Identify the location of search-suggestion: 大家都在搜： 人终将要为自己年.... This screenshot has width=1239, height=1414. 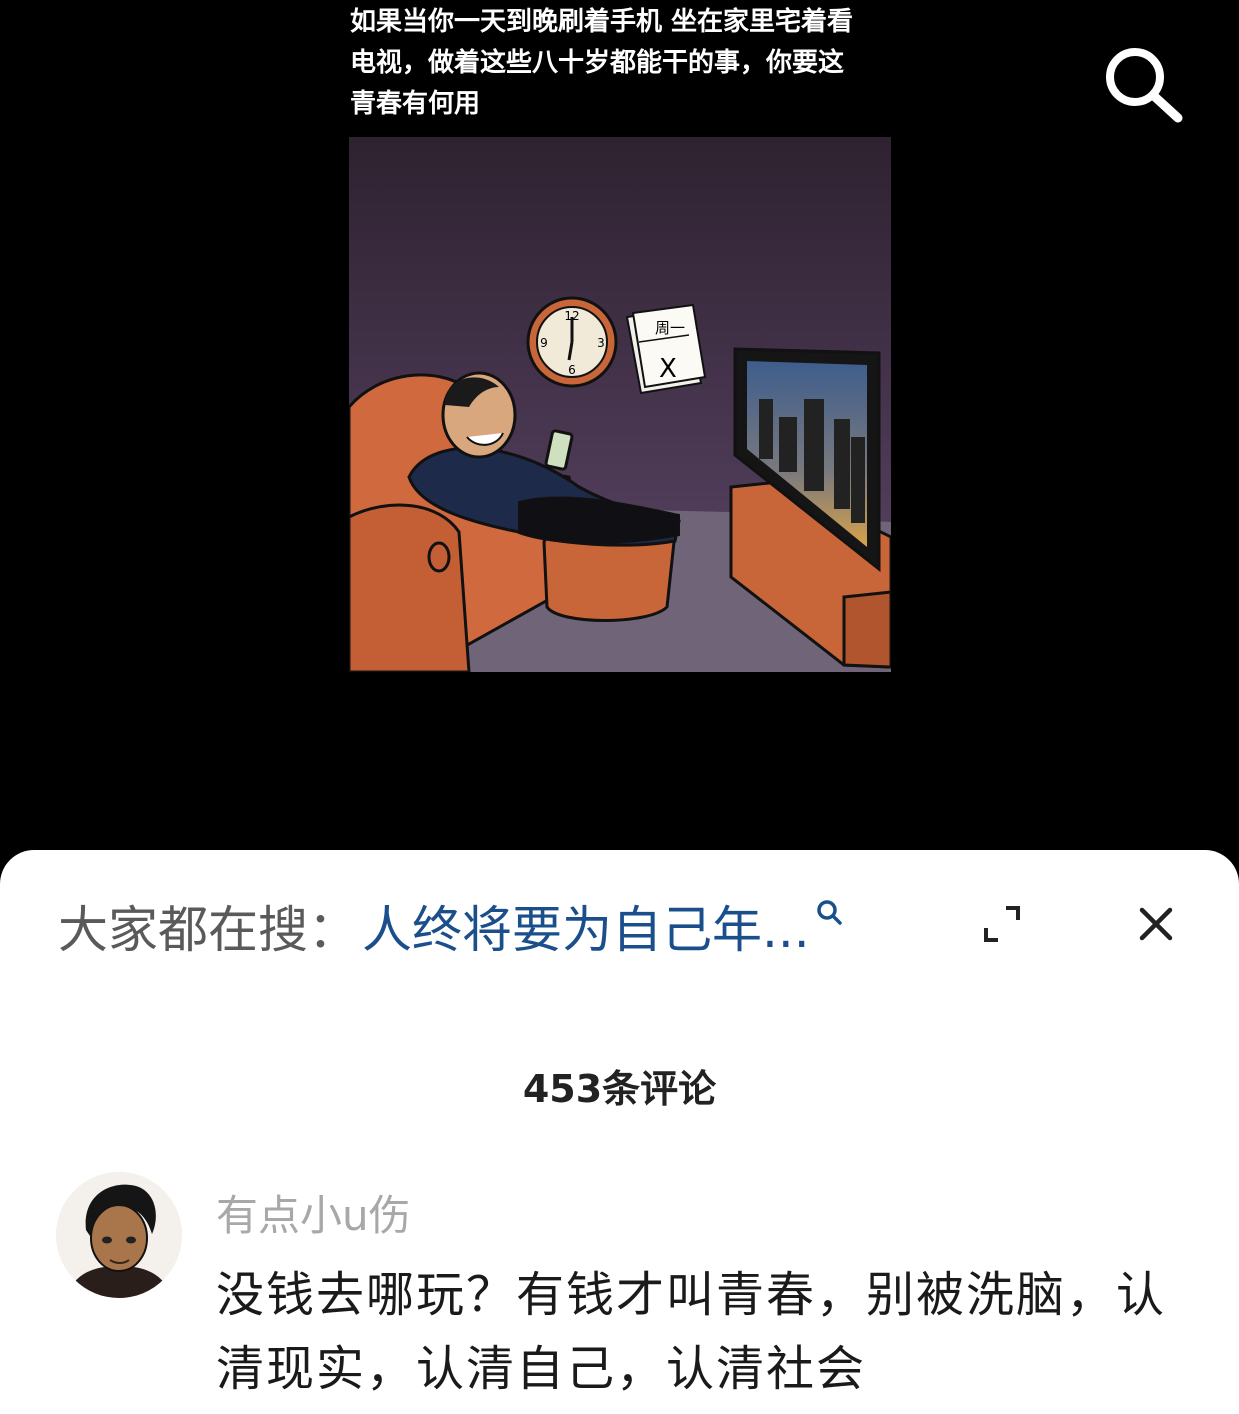
(434, 926).